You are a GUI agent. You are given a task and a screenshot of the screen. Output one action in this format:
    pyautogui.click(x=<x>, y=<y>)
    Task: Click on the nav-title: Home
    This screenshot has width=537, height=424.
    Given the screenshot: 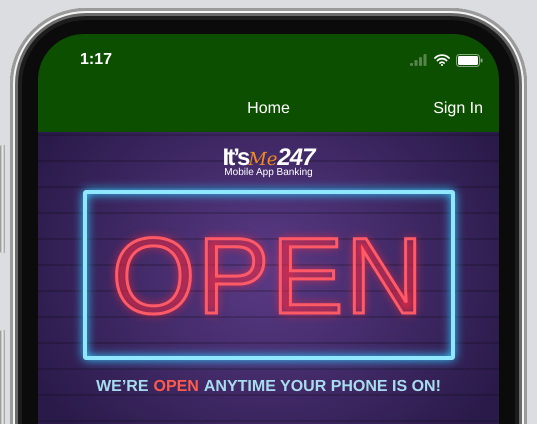 What is the action you would take?
    pyautogui.click(x=268, y=109)
    